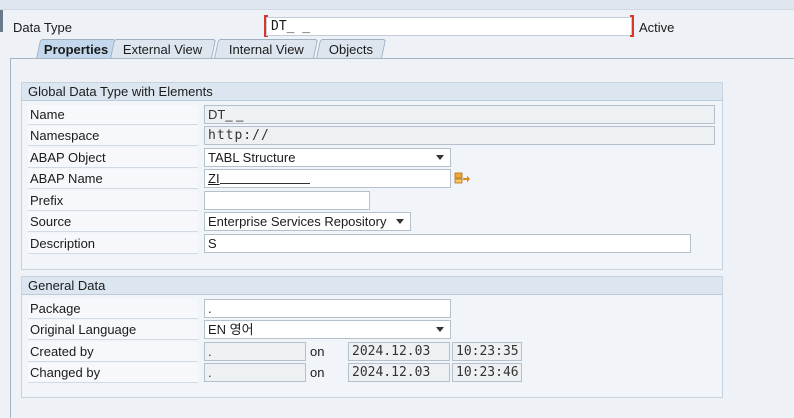 The height and width of the screenshot is (418, 794). What do you see at coordinates (447, 243) in the screenshot?
I see `description-field: S` at bounding box center [447, 243].